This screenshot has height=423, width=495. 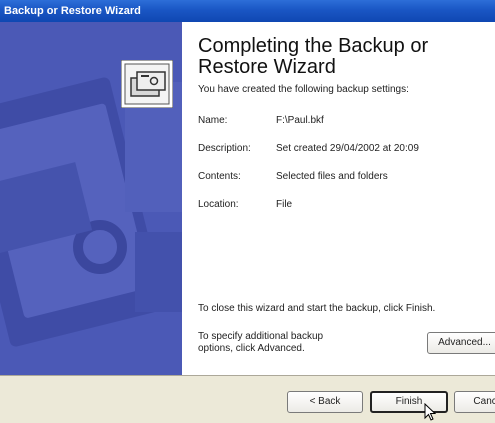 What do you see at coordinates (213, 120) in the screenshot?
I see `field-label-name: Name:` at bounding box center [213, 120].